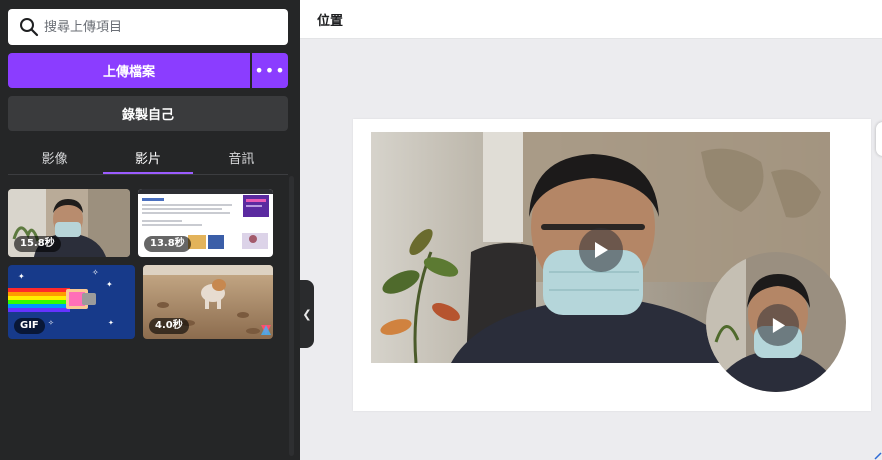 The image size is (882, 460). Describe the element at coordinates (129, 70) in the screenshot. I see `upload-files-button: 上傳檔案` at that location.